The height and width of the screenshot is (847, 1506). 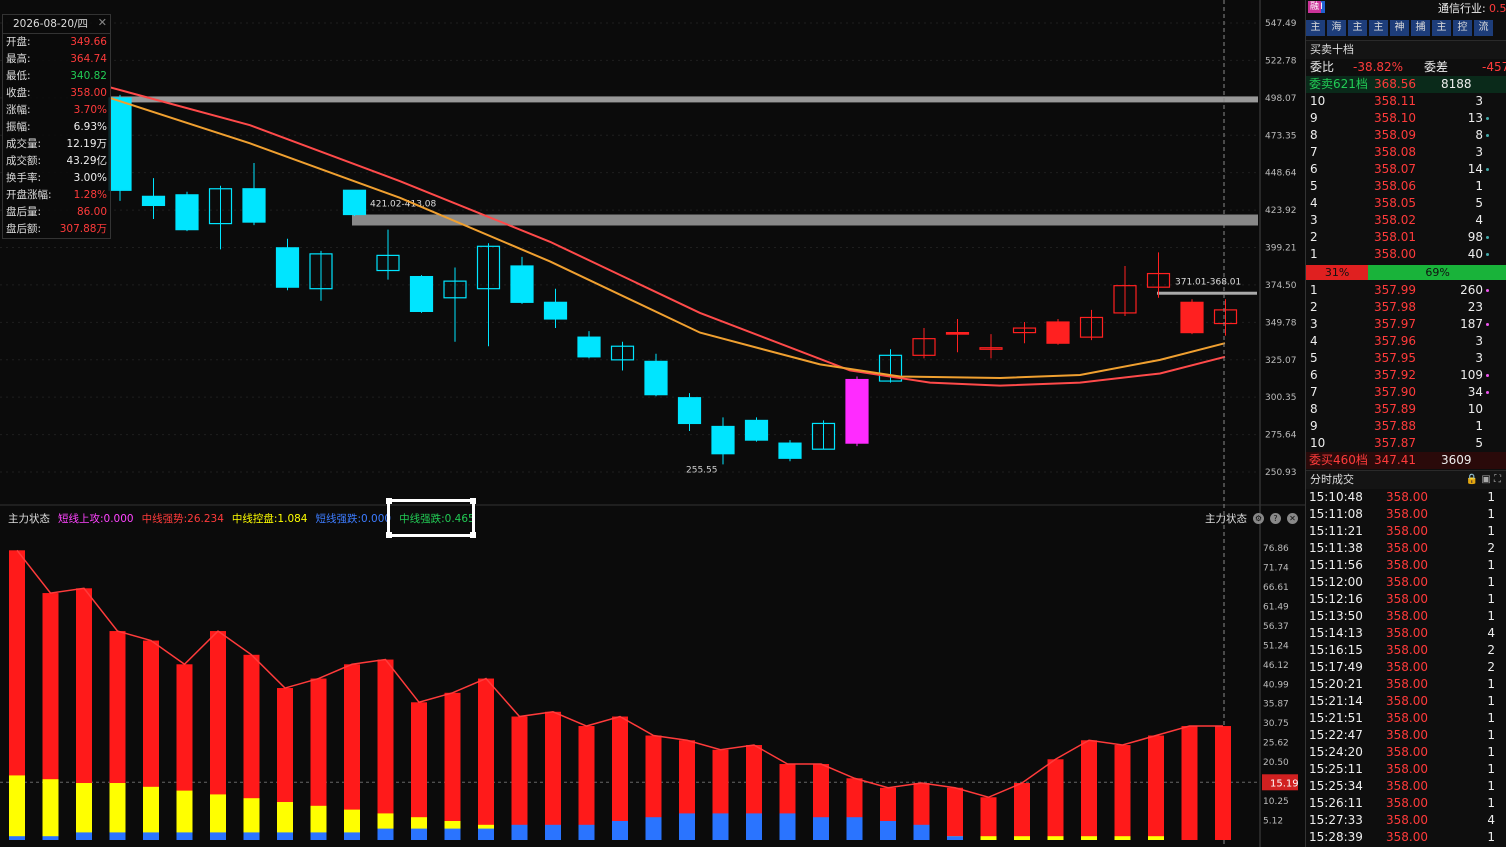 I want to click on tick-row: 15:26:11 358.00 1, so click(x=1402, y=803).